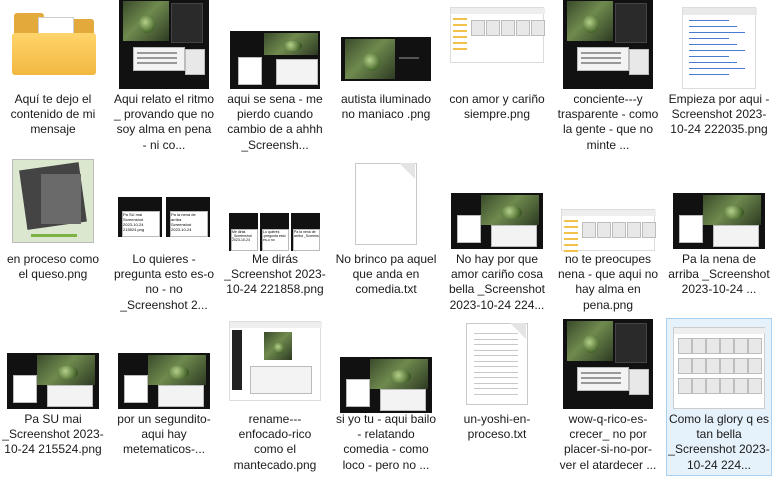 The height and width of the screenshot is (485, 778). Describe the element at coordinates (631, 343) in the screenshot. I see `panel` at that location.